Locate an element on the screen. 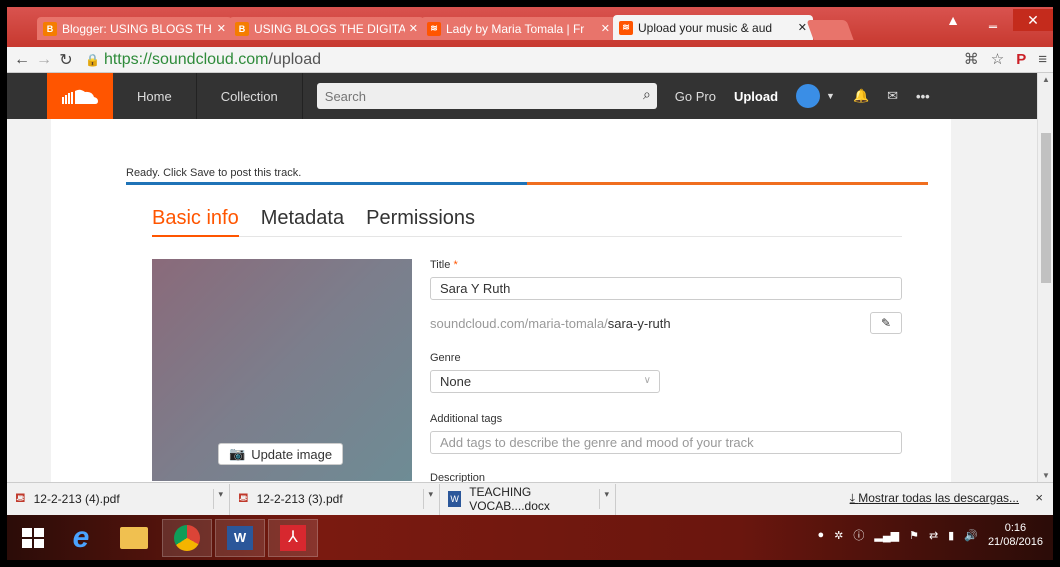 Image resolution: width=1060 pixels, height=567 pixels. translate-icon: ⌘ is located at coordinates (971, 59).